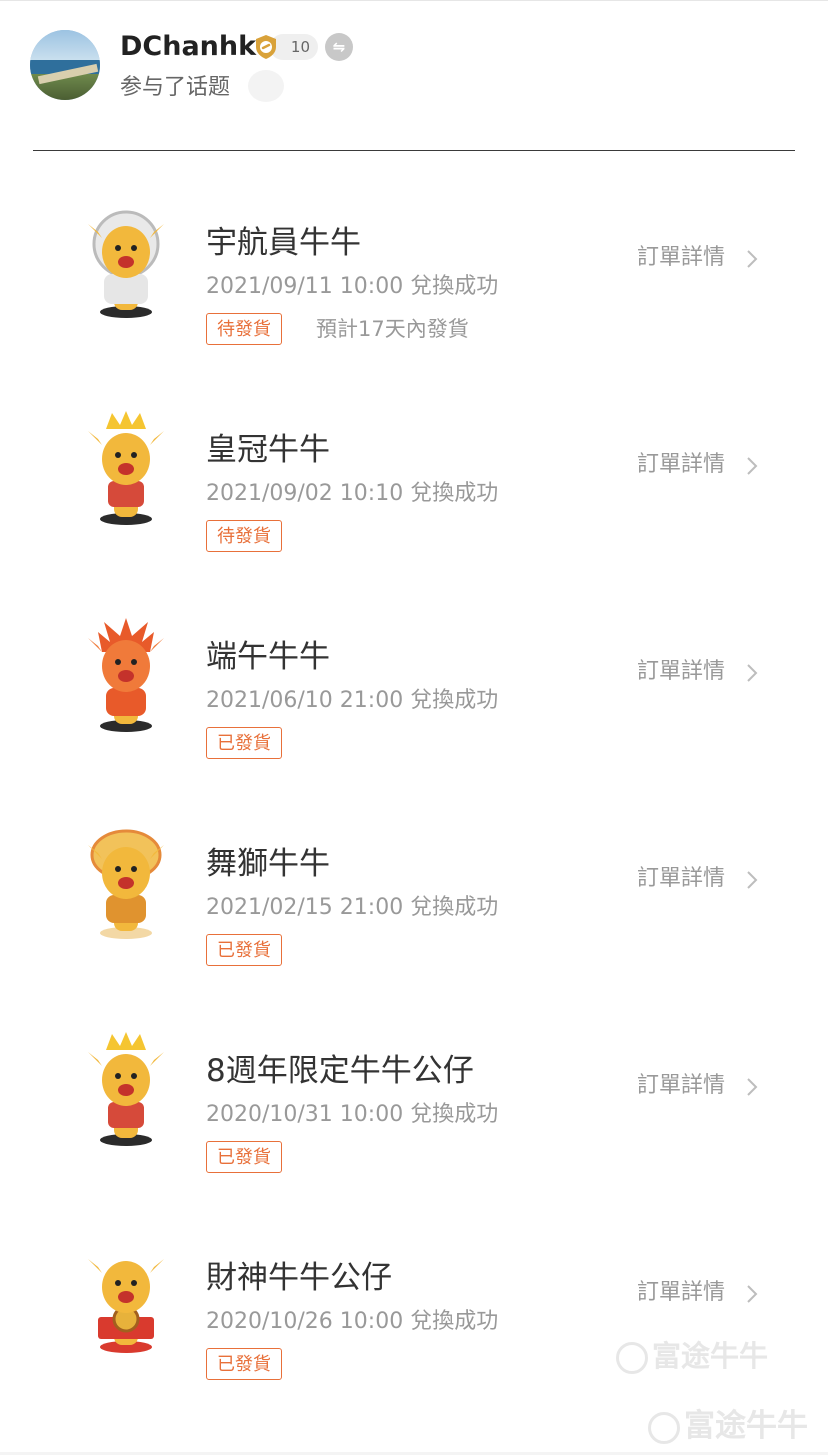  I want to click on dragon-bull-figure-icon, so click(126, 675).